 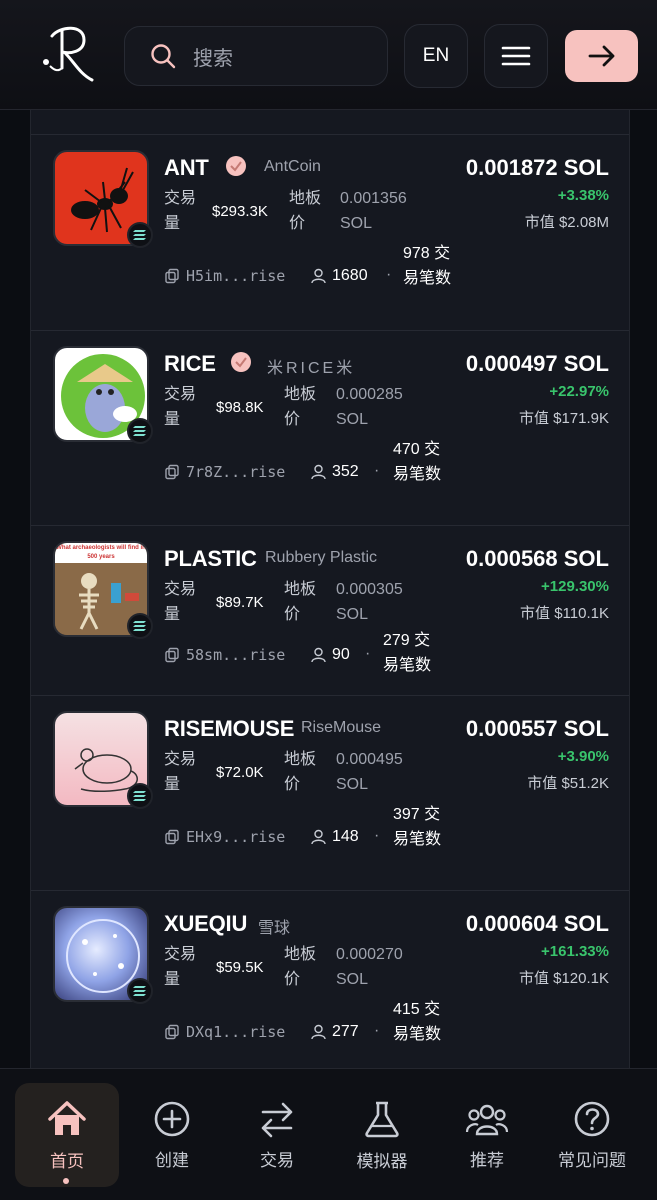 What do you see at coordinates (345, 836) in the screenshot?
I see `holders-text: 148` at bounding box center [345, 836].